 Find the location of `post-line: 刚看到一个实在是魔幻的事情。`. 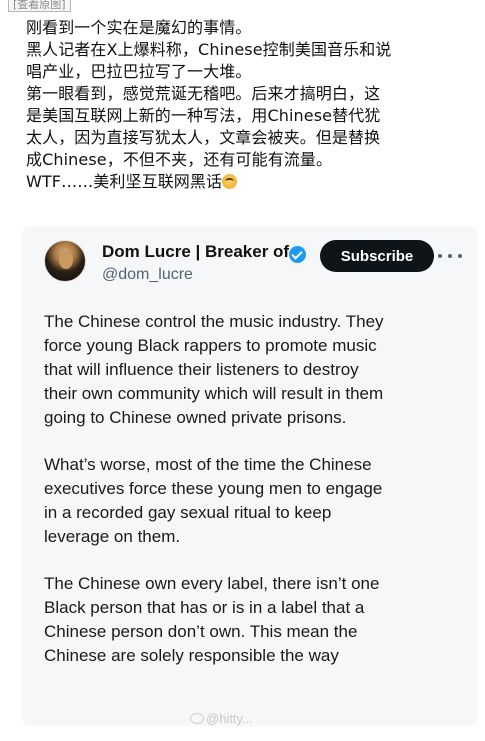

post-line: 刚看到一个实在是魔幻的事情。 is located at coordinates (139, 27).